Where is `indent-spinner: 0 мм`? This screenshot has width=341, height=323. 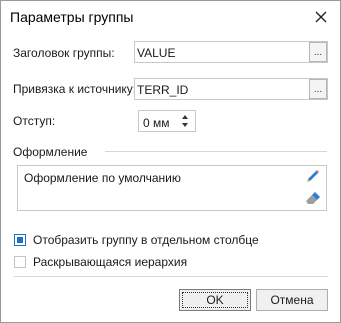 indent-spinner: 0 мм is located at coordinates (167, 121).